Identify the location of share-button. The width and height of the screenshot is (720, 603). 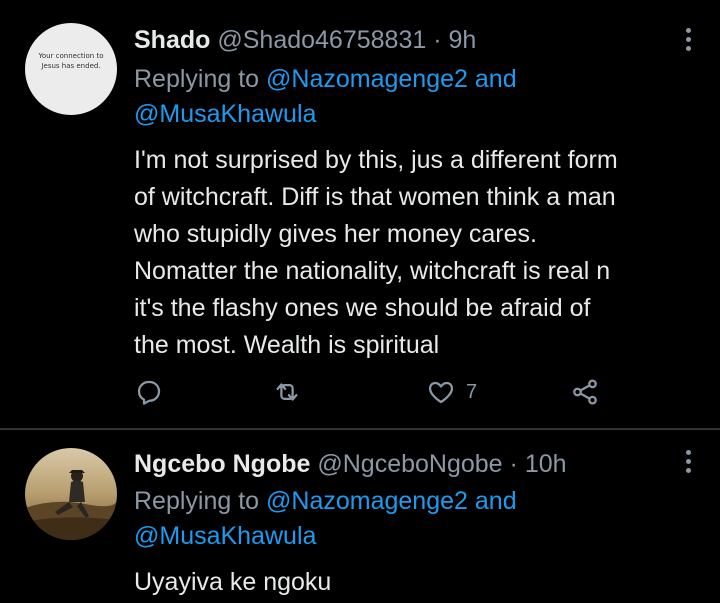
(585, 392).